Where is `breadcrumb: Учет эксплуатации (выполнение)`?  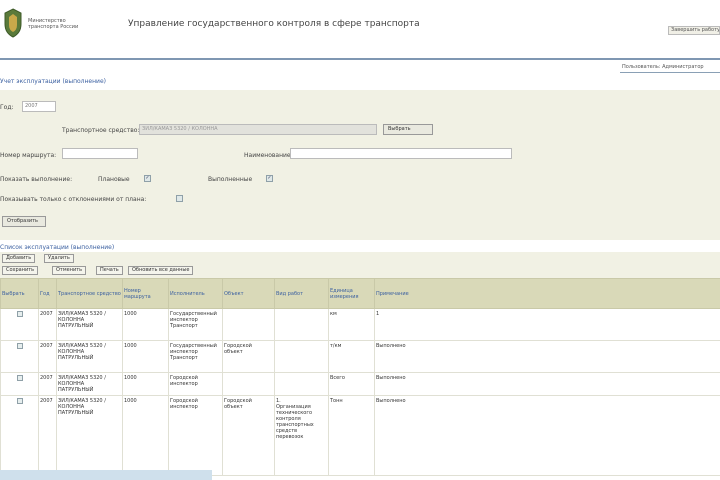 breadcrumb: Учет эксплуатации (выполнение) is located at coordinates (53, 81).